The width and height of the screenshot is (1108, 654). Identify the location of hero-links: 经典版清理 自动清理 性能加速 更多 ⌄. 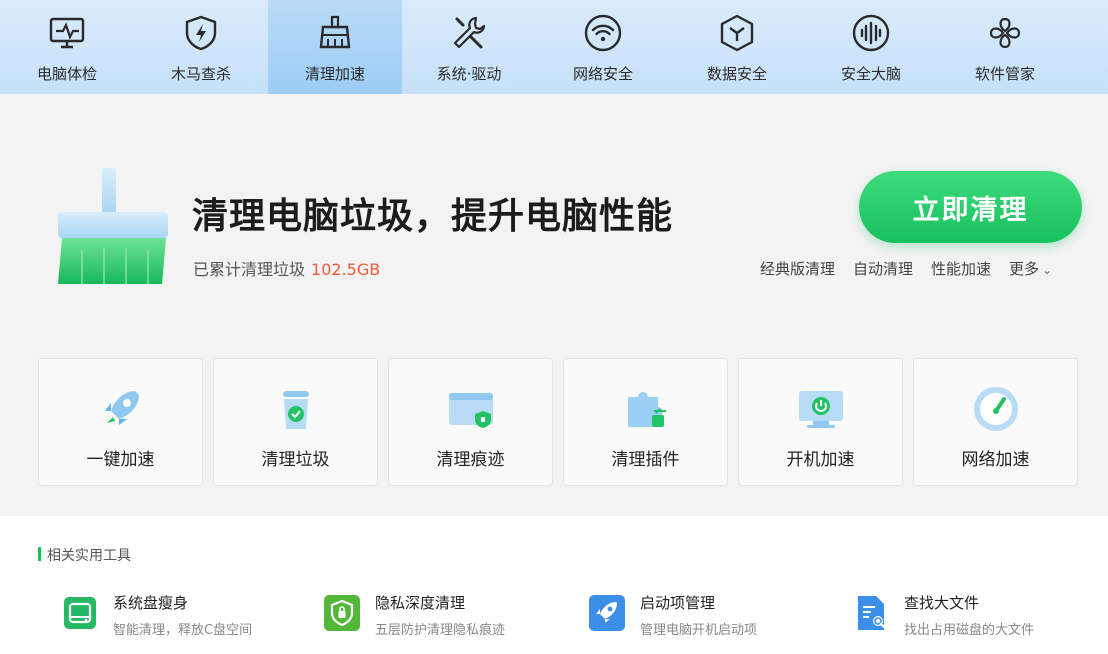
(906, 268).